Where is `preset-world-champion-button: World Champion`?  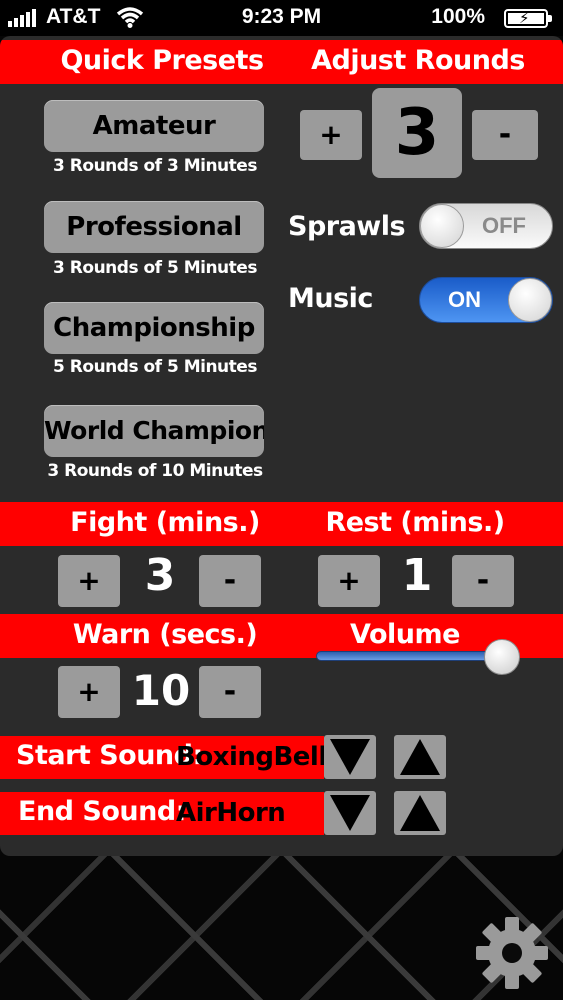
preset-world-champion-button: World Champion is located at coordinates (154, 431).